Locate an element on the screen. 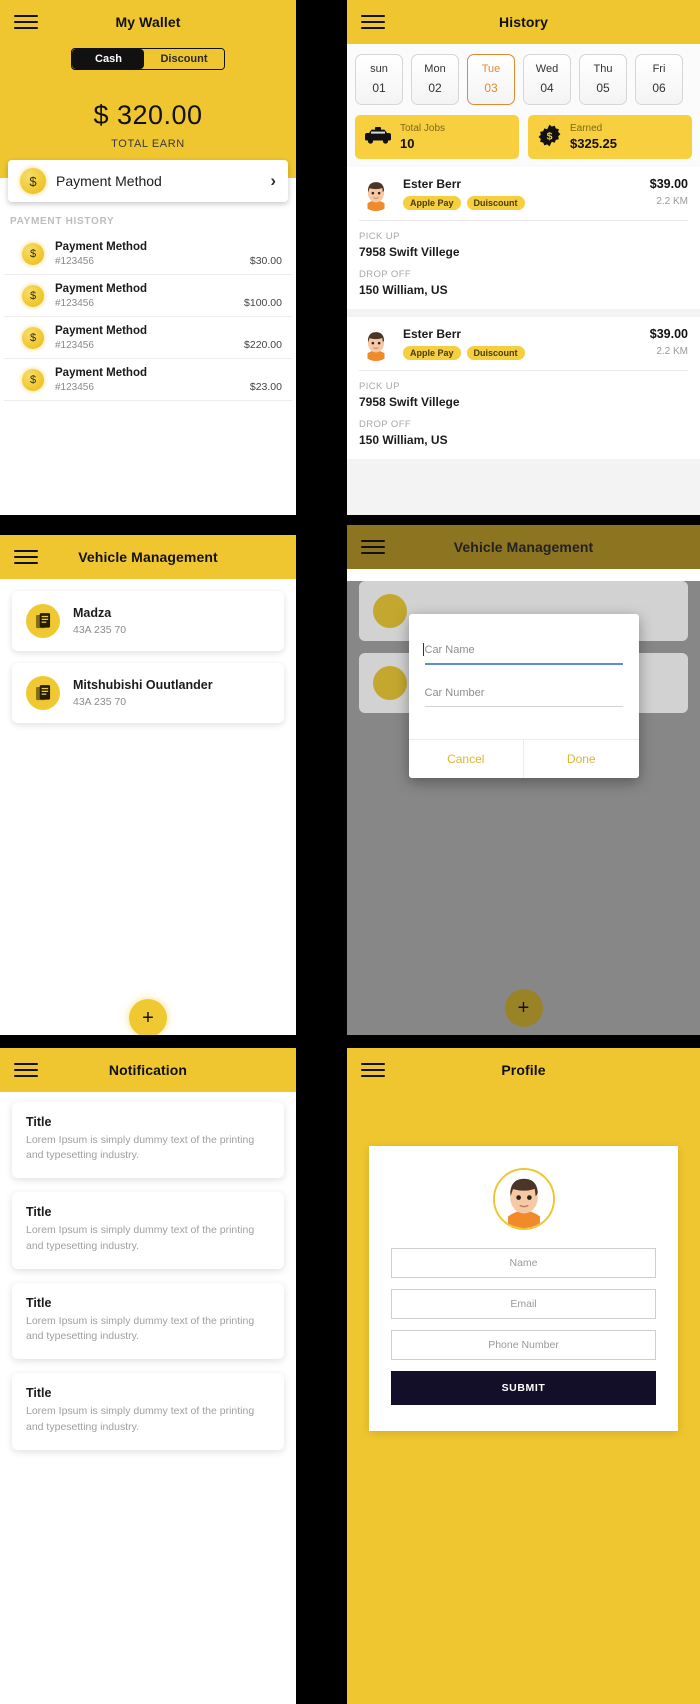 This screenshot has height=1704, width=700. date-chip: Fri 06 is located at coordinates (659, 79).